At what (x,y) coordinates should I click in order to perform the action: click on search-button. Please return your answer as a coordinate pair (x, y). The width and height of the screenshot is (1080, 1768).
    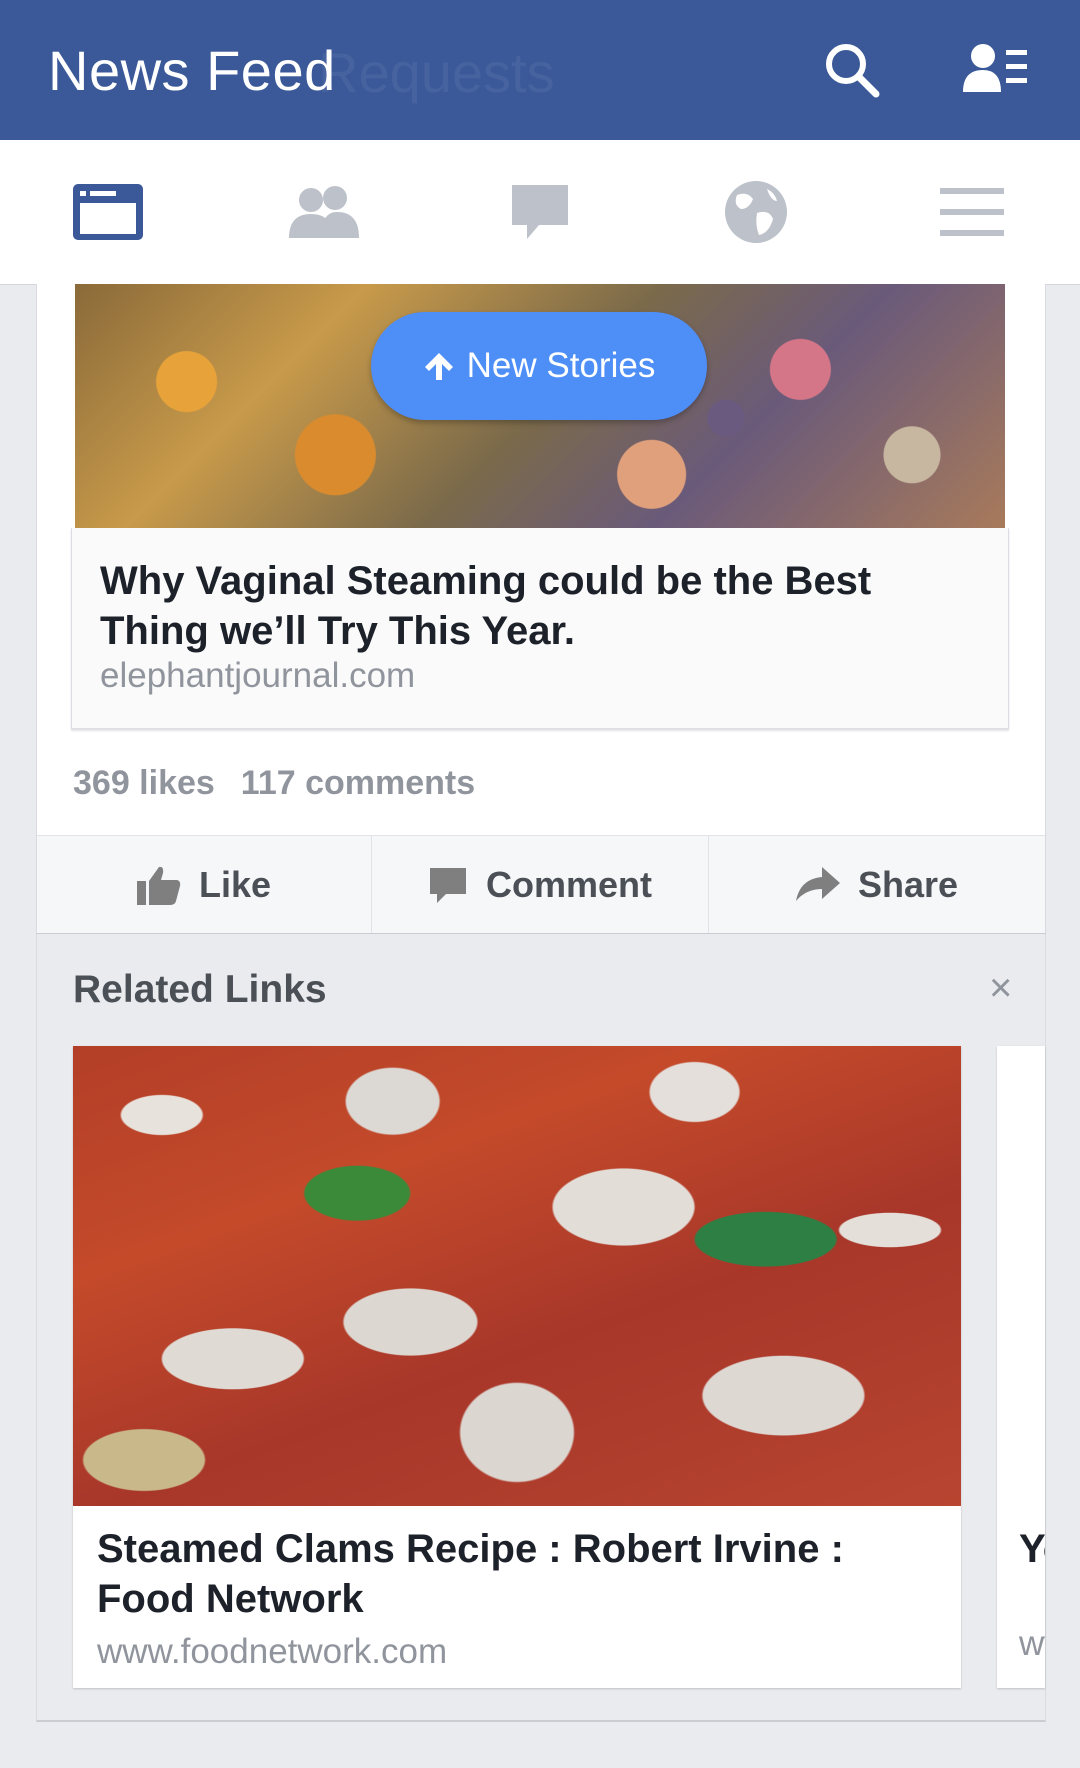
    Looking at the image, I should click on (852, 70).